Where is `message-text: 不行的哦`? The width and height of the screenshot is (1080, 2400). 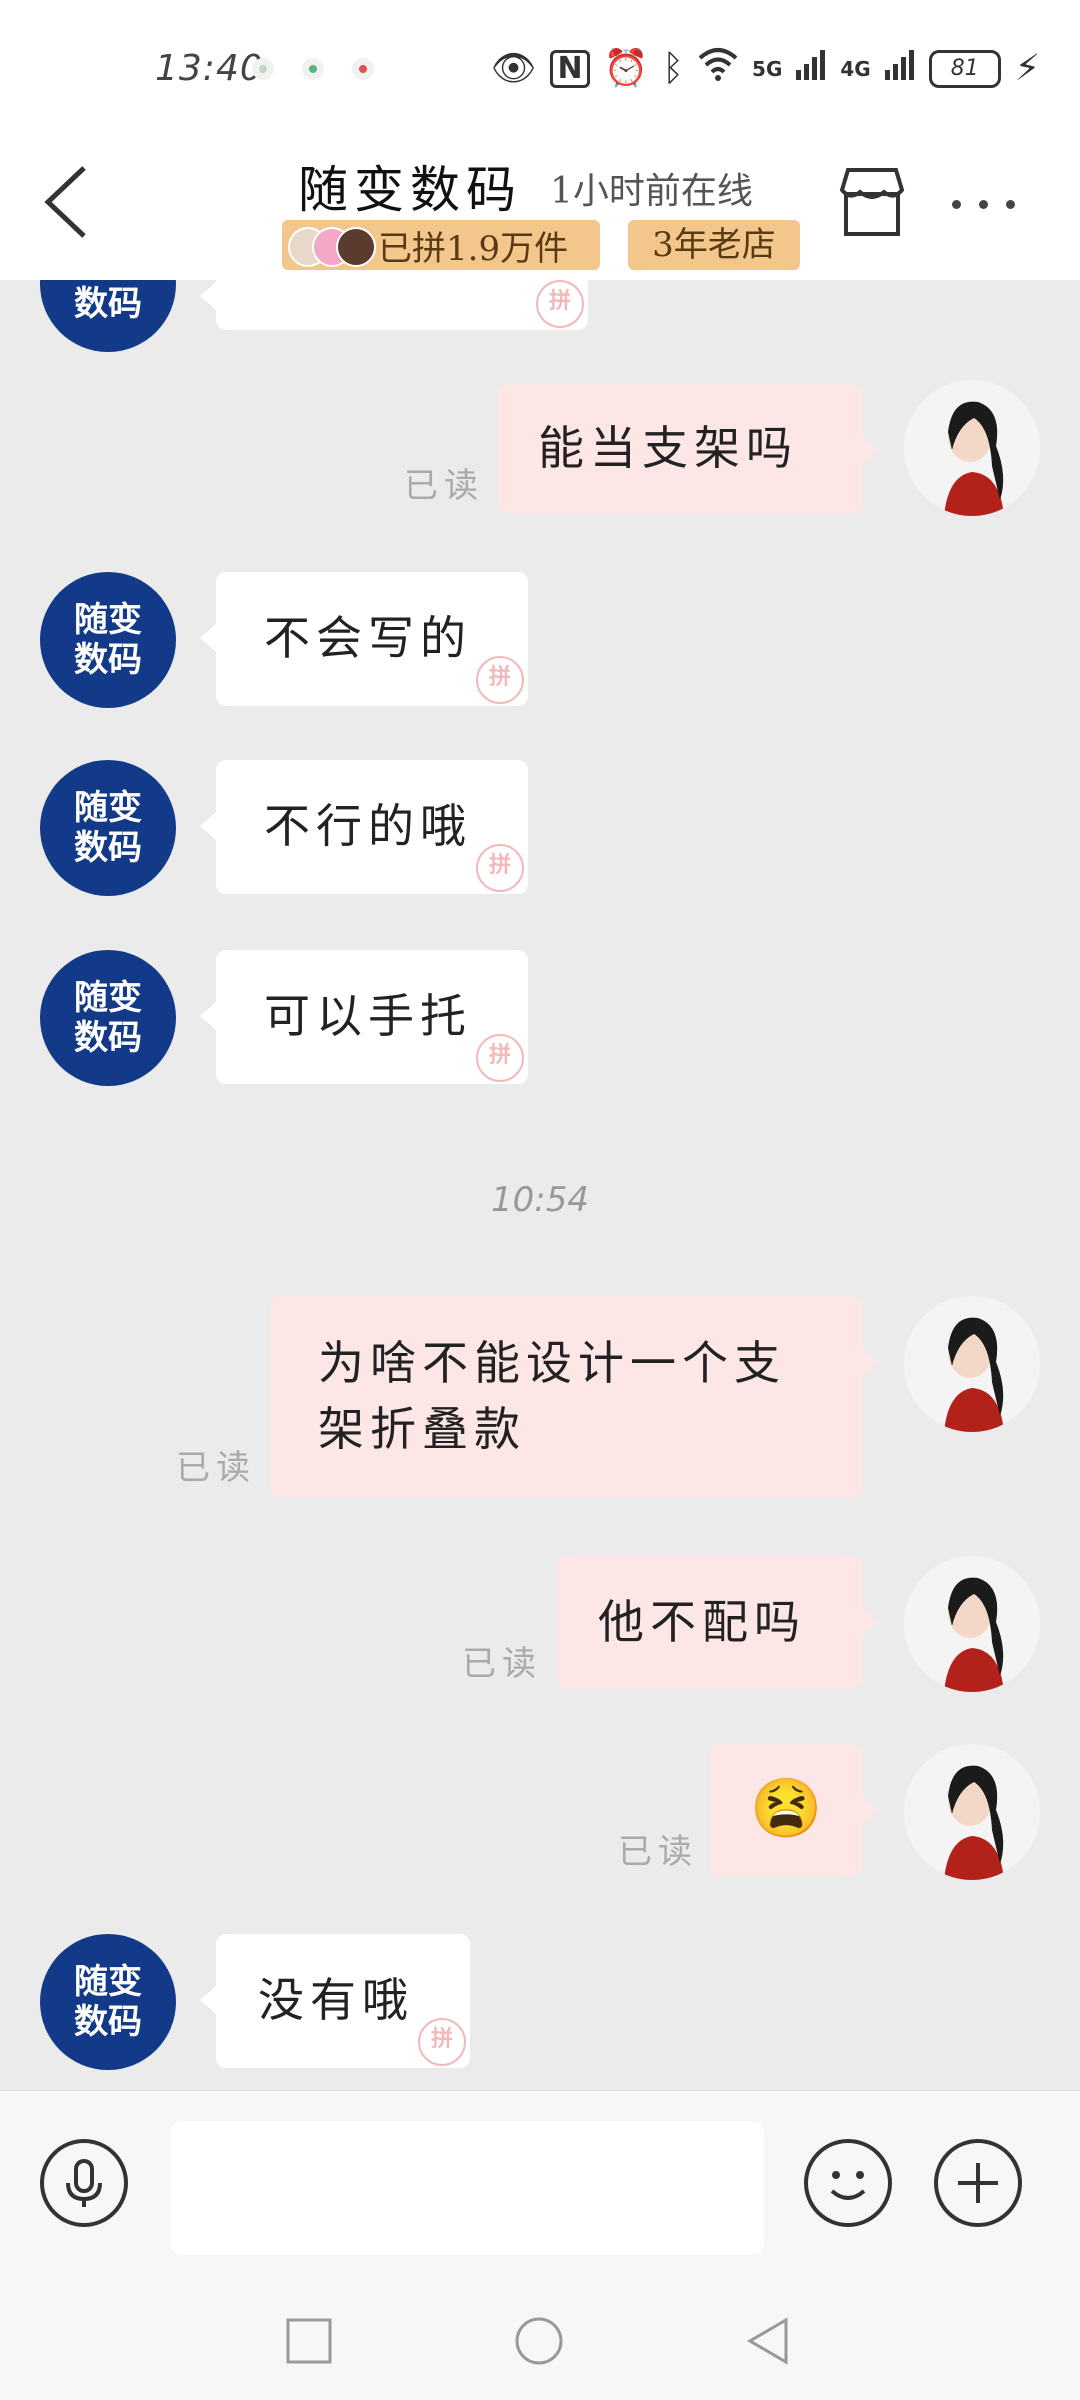 message-text: 不行的哦 is located at coordinates (368, 826).